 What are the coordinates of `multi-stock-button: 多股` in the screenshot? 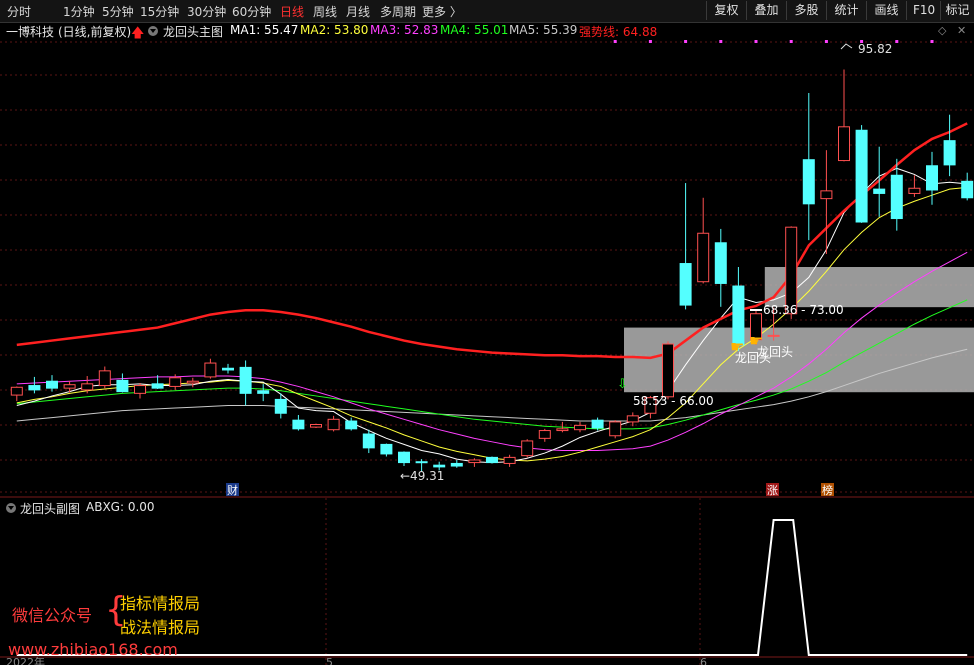 It's located at (806, 10).